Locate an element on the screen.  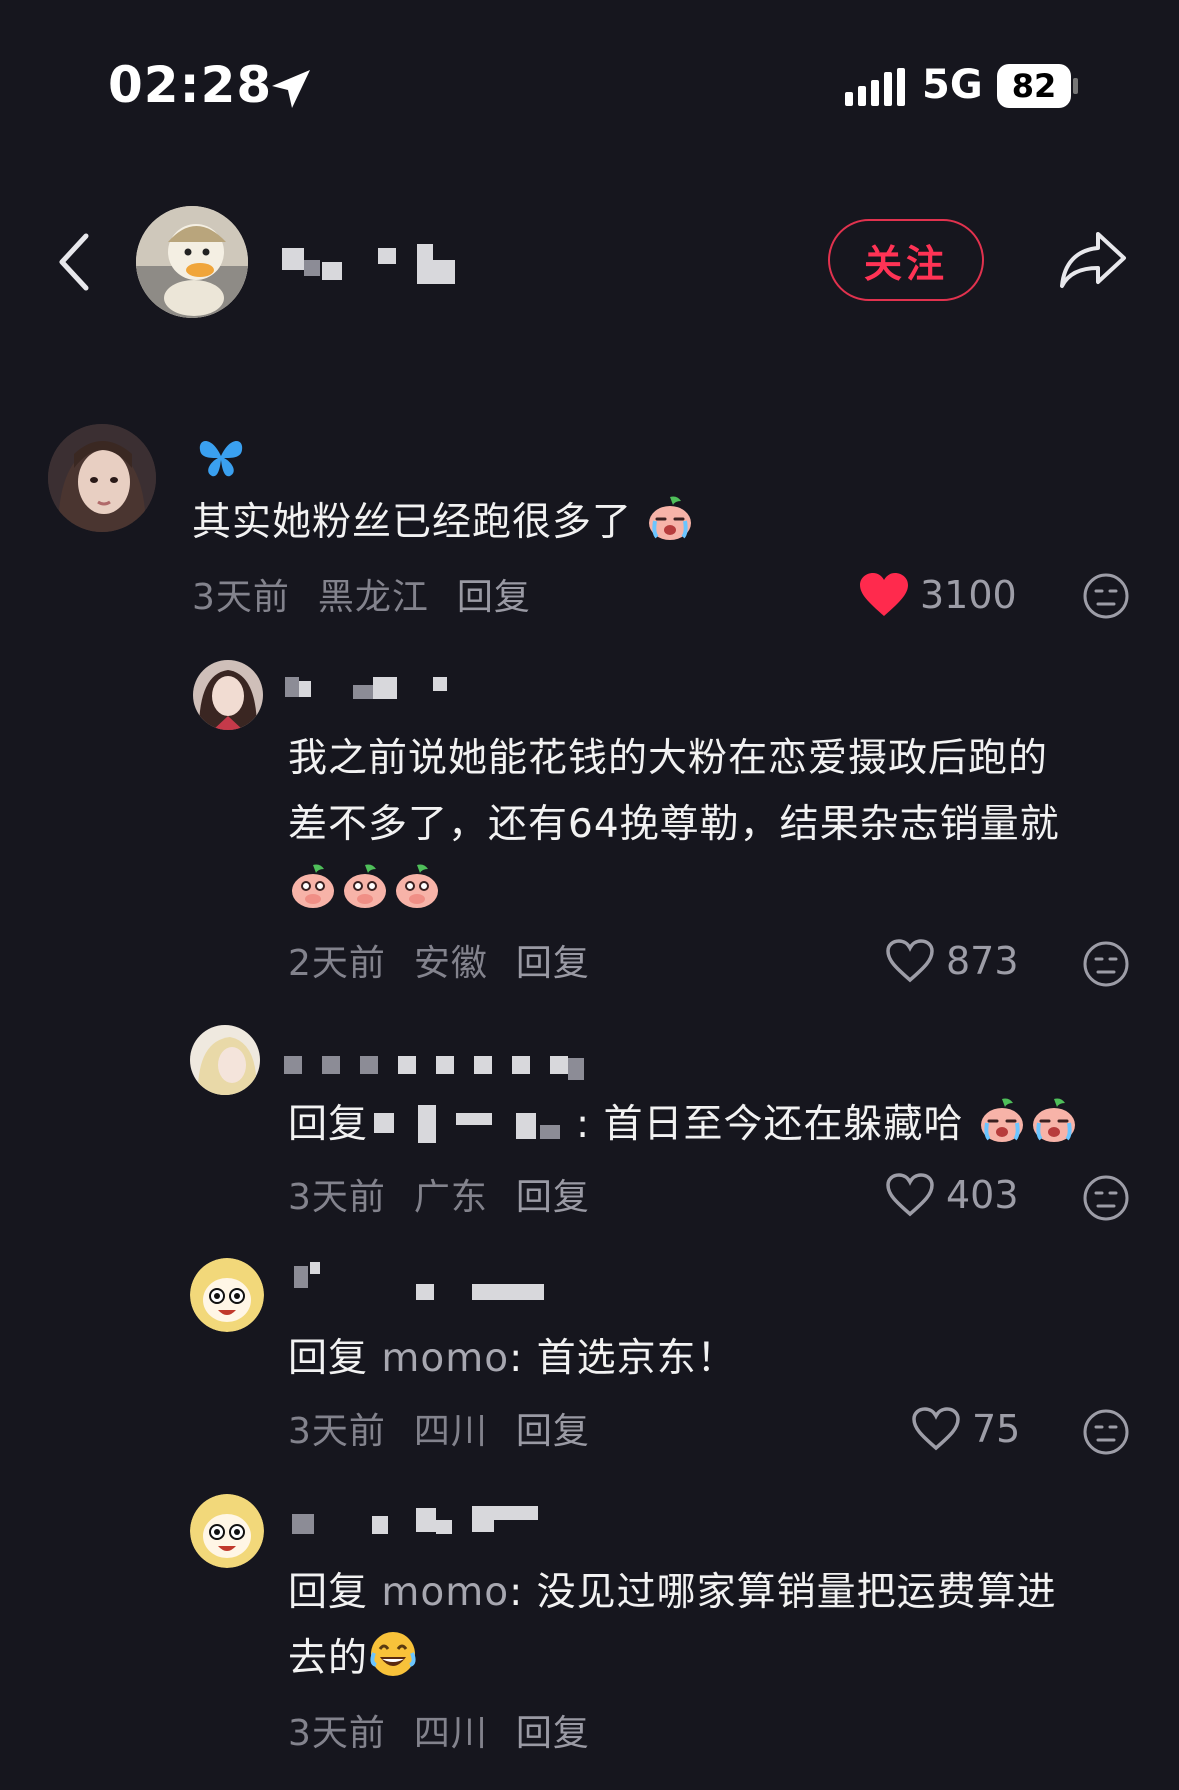
reply-text: 回复 momo: 没见过哪家算销量把运费算进 去的 is located at coordinates (672, 1625).